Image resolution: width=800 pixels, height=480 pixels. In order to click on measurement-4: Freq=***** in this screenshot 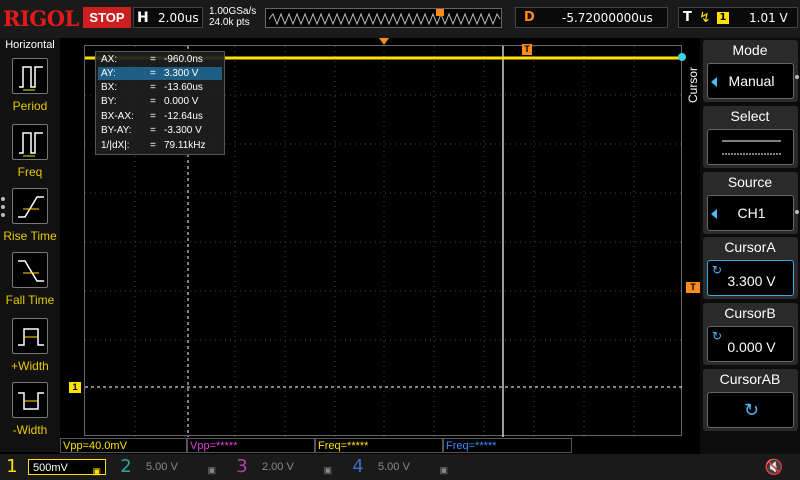, I will do `click(507, 445)`.